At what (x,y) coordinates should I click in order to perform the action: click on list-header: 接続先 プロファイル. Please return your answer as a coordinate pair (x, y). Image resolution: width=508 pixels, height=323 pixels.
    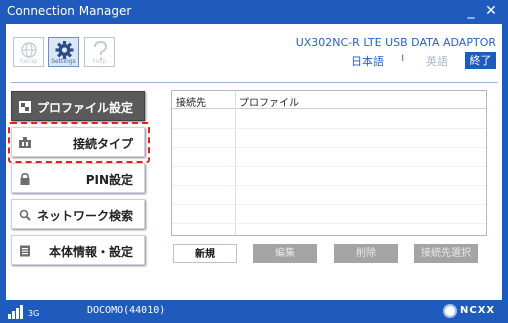
    Looking at the image, I should click on (329, 100).